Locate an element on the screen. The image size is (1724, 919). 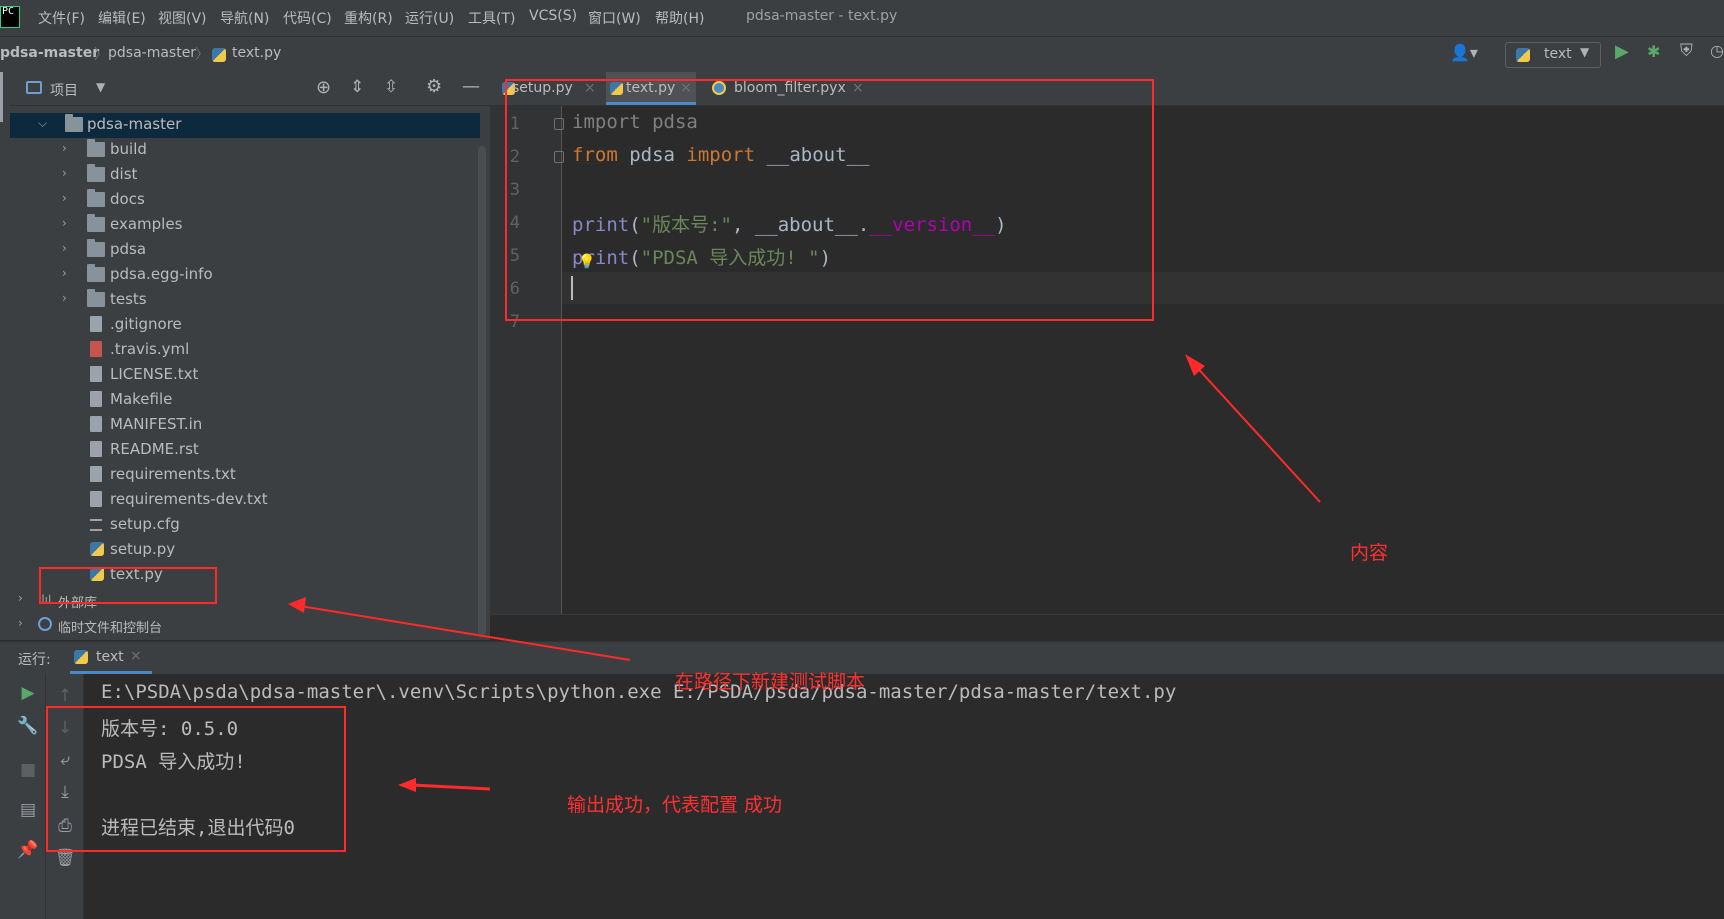
annotation-content-label: 内容 is located at coordinates (1369, 553).